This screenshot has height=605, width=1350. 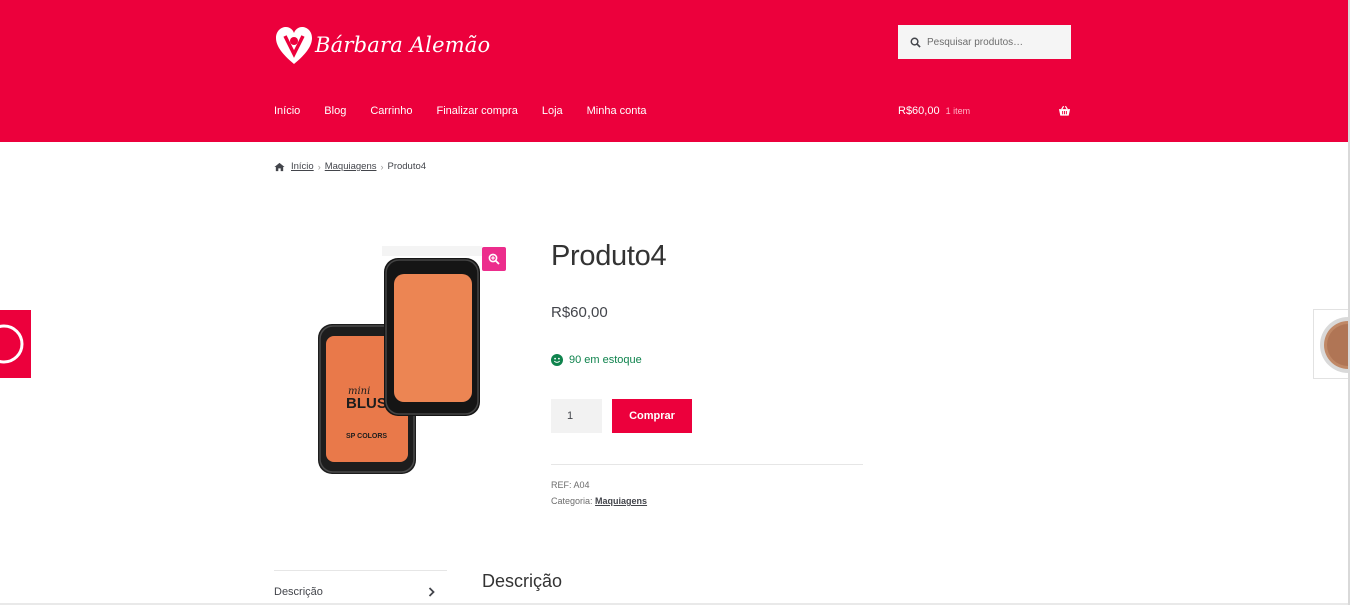 What do you see at coordinates (335, 111) in the screenshot?
I see `nav-item-blog: Blog` at bounding box center [335, 111].